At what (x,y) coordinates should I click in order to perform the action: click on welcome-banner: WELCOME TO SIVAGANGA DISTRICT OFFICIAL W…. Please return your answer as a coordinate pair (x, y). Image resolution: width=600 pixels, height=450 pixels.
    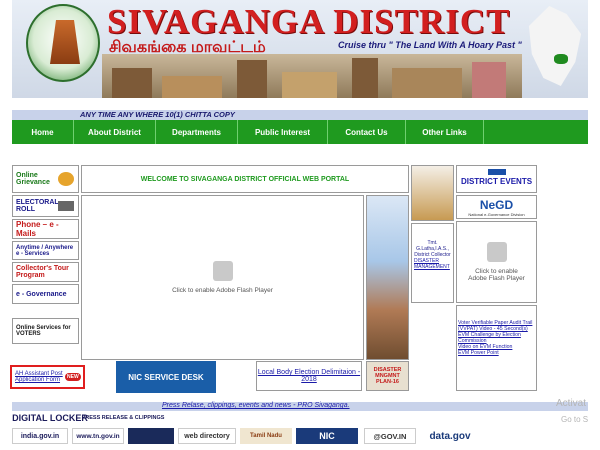
    Looking at the image, I should click on (245, 179).